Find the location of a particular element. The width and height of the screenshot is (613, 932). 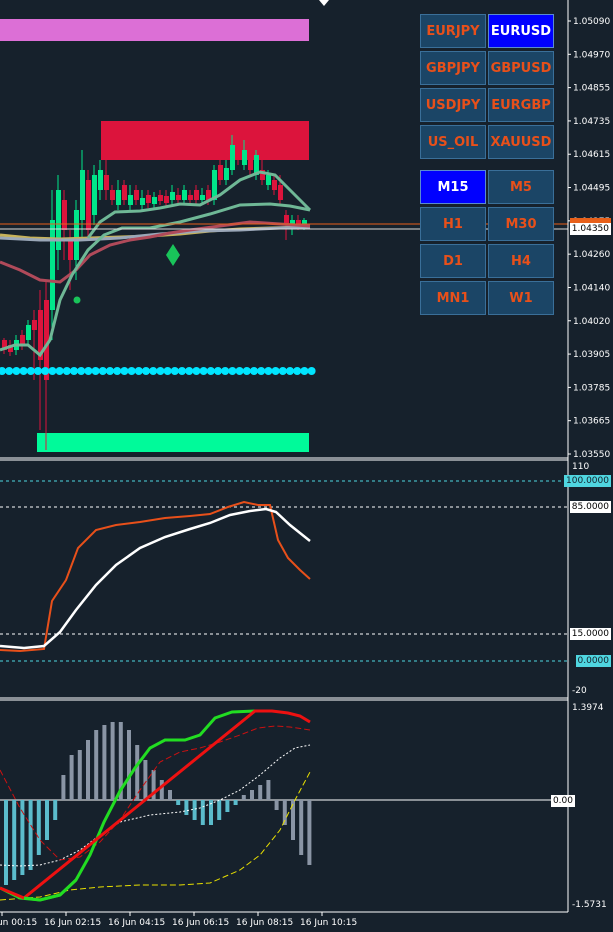

shift-marker-icon is located at coordinates (324, 3).